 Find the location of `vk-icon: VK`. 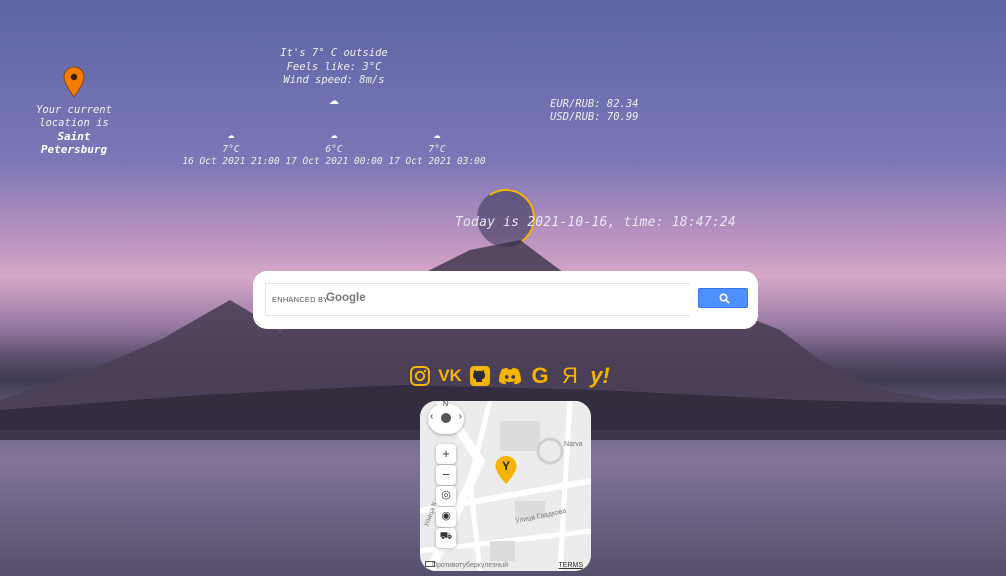

vk-icon: VK is located at coordinates (450, 376).